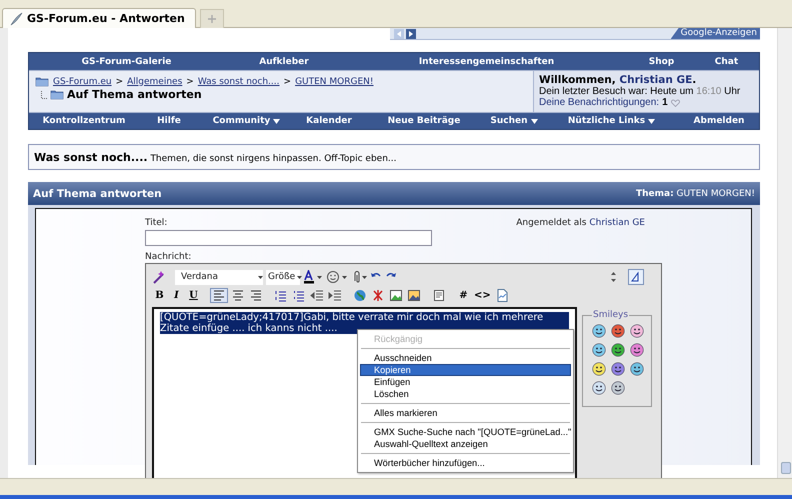 The width and height of the screenshot is (792, 499). What do you see at coordinates (16, 19) in the screenshot?
I see `feather-icon` at bounding box center [16, 19].